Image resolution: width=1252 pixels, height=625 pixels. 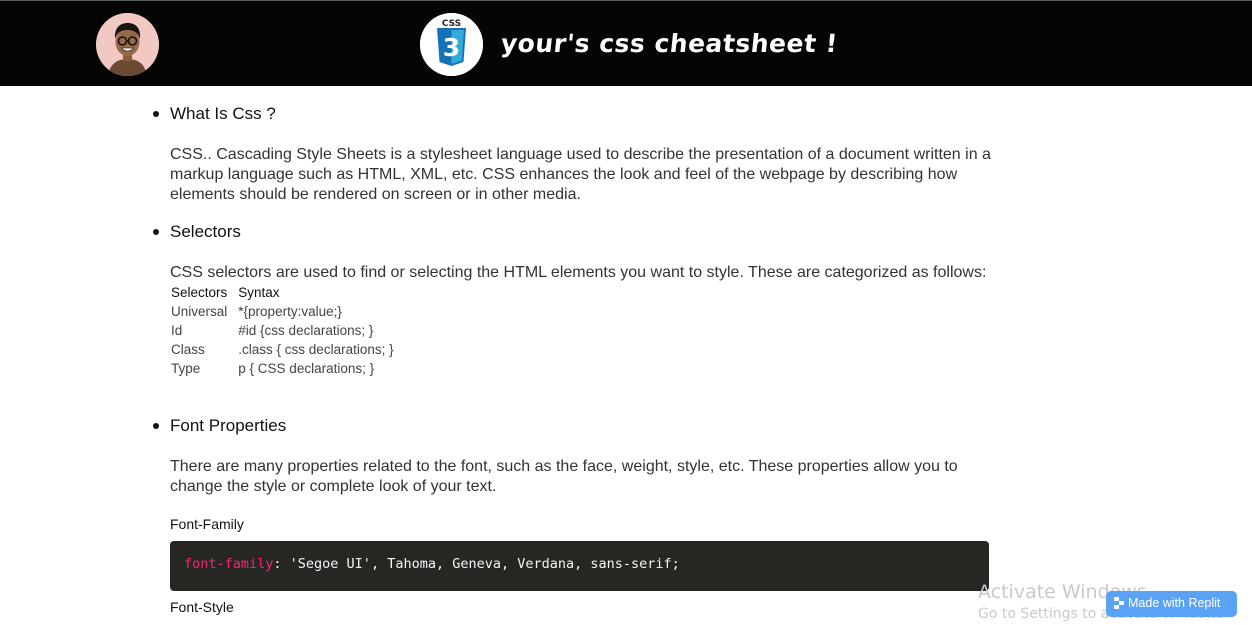 I want to click on table-row: Class .class { css declarations; }, so click(x=287, y=349).